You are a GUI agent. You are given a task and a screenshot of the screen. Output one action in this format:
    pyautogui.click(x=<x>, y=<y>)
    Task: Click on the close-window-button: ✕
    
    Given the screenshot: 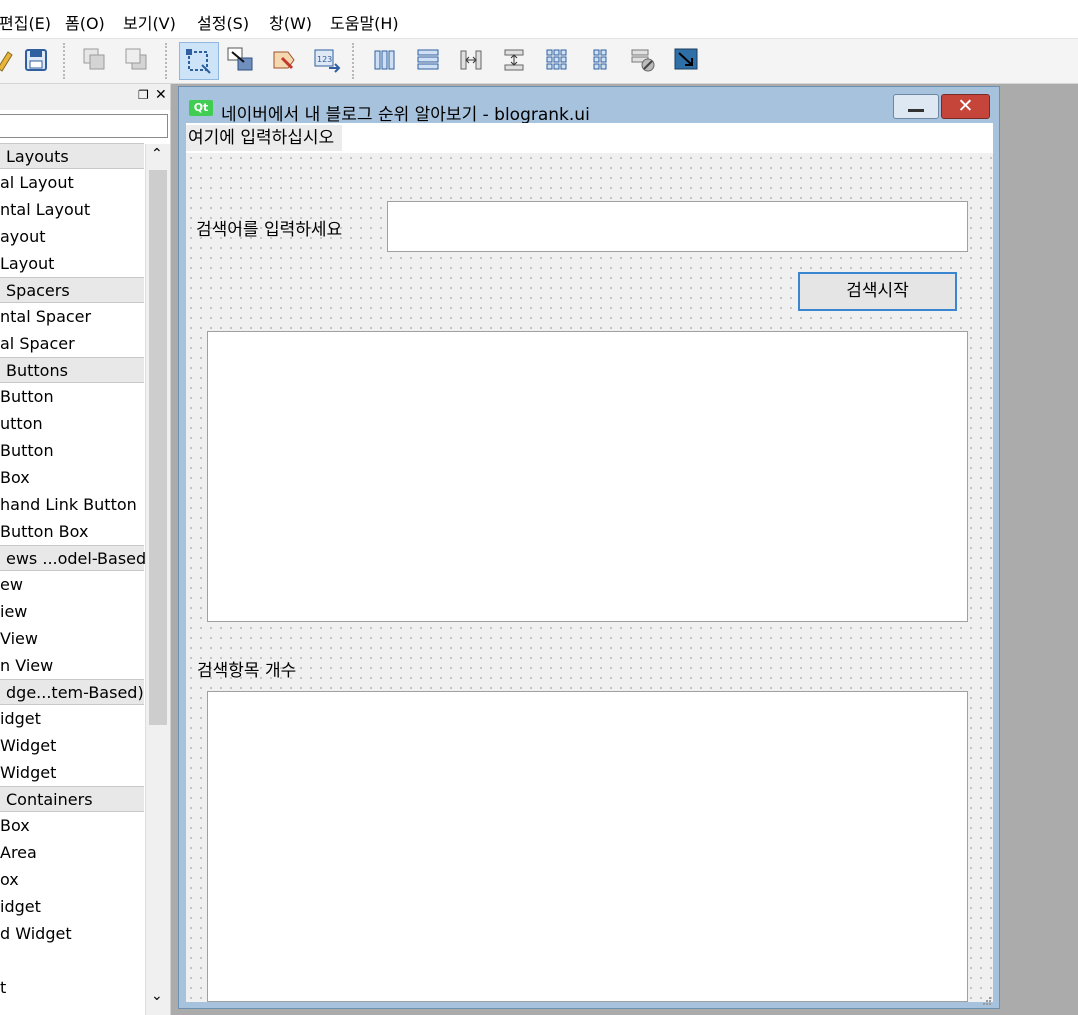 What is the action you would take?
    pyautogui.click(x=965, y=106)
    